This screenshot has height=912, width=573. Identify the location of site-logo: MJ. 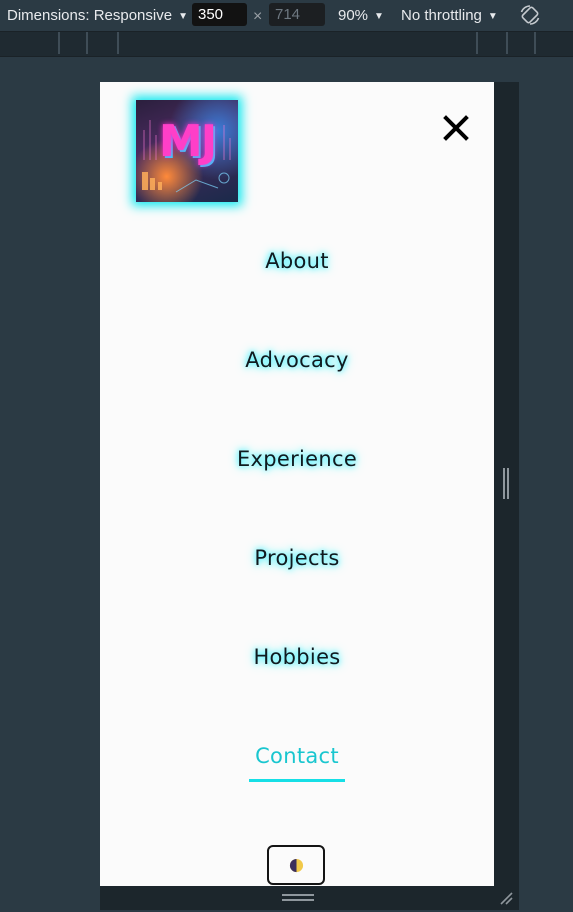
(187, 151).